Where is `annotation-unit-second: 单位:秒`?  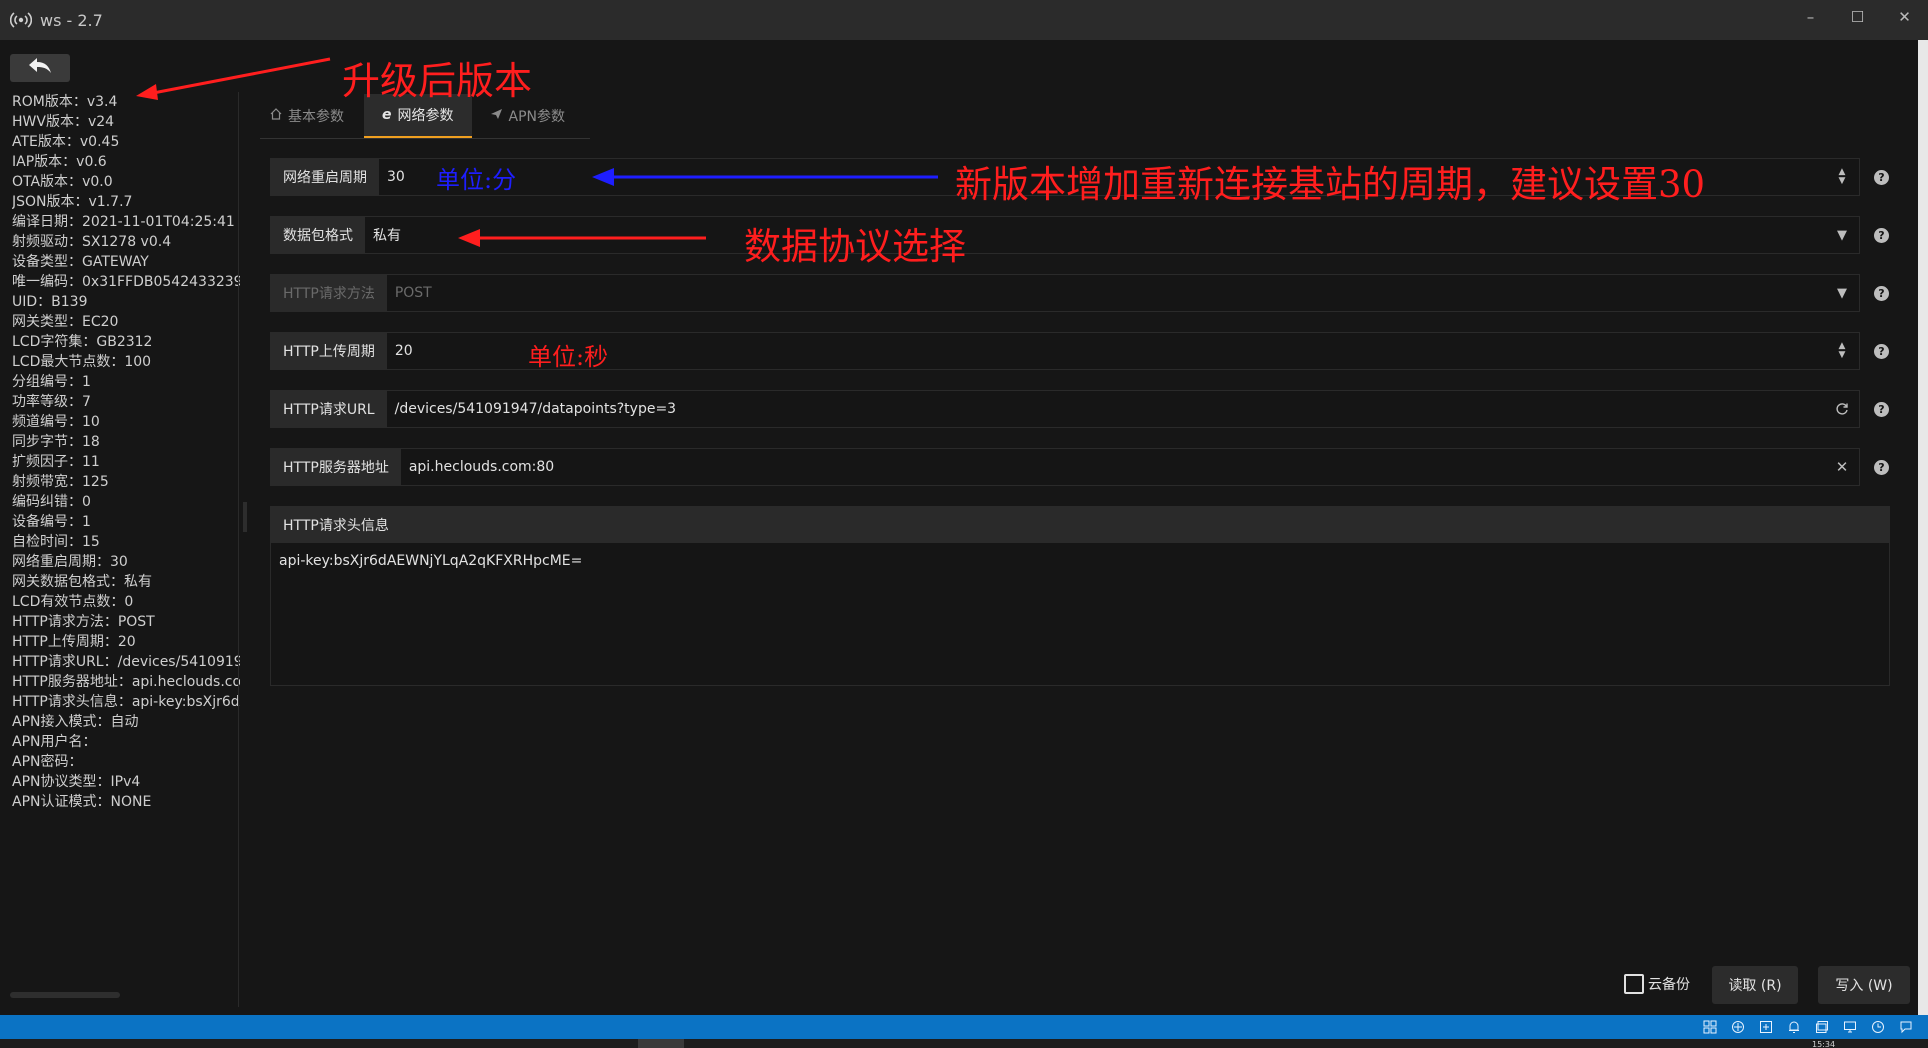 annotation-unit-second: 单位:秒 is located at coordinates (568, 357).